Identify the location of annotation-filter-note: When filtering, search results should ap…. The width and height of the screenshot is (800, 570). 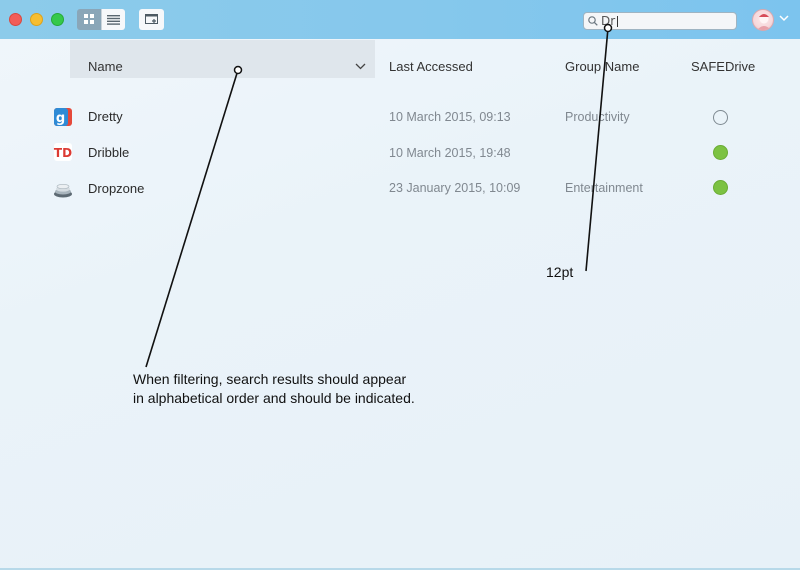
(274, 389).